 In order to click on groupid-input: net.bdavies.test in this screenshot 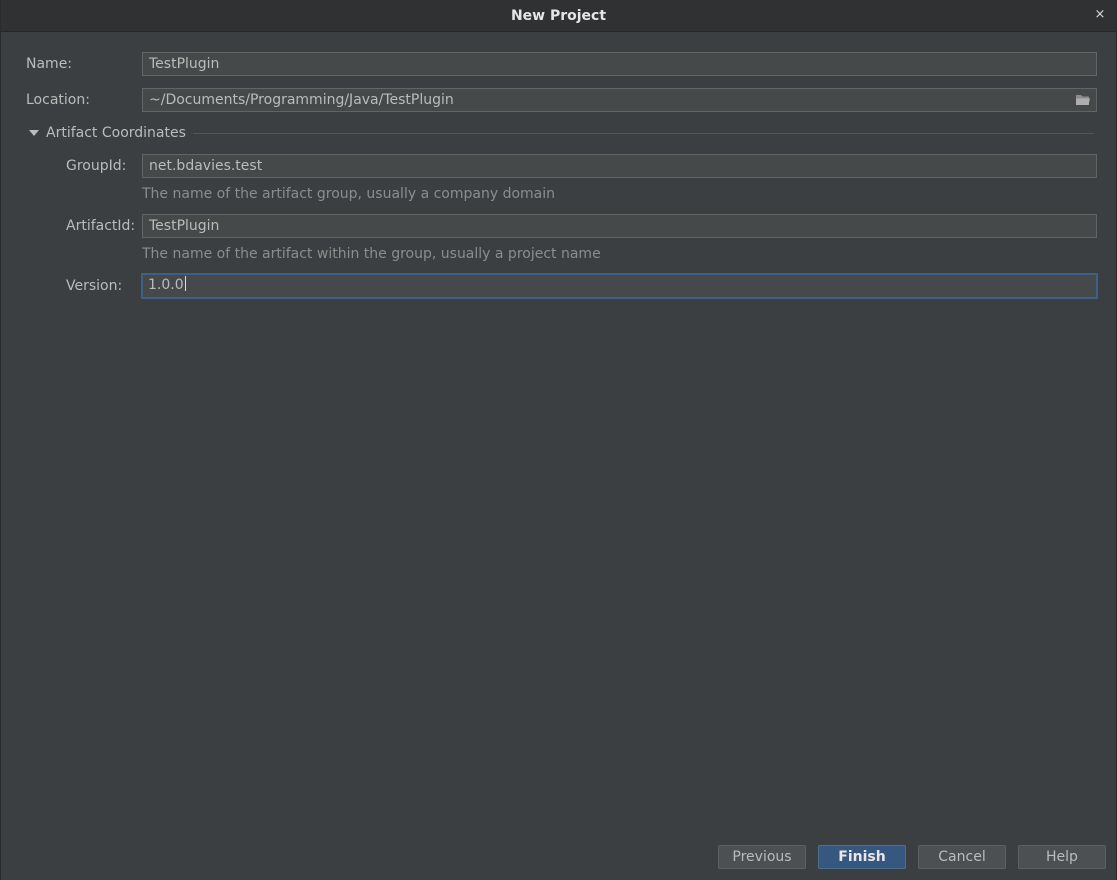, I will do `click(619, 166)`.